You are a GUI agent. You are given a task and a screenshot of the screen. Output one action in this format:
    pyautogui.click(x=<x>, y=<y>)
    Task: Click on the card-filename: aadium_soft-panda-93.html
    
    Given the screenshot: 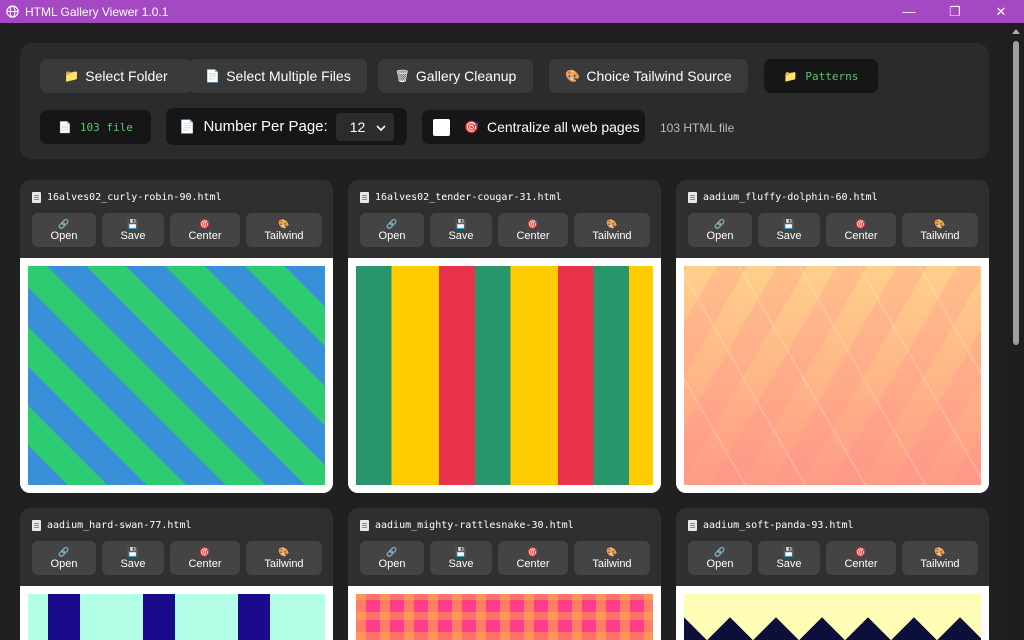 What is the action you would take?
    pyautogui.click(x=778, y=525)
    